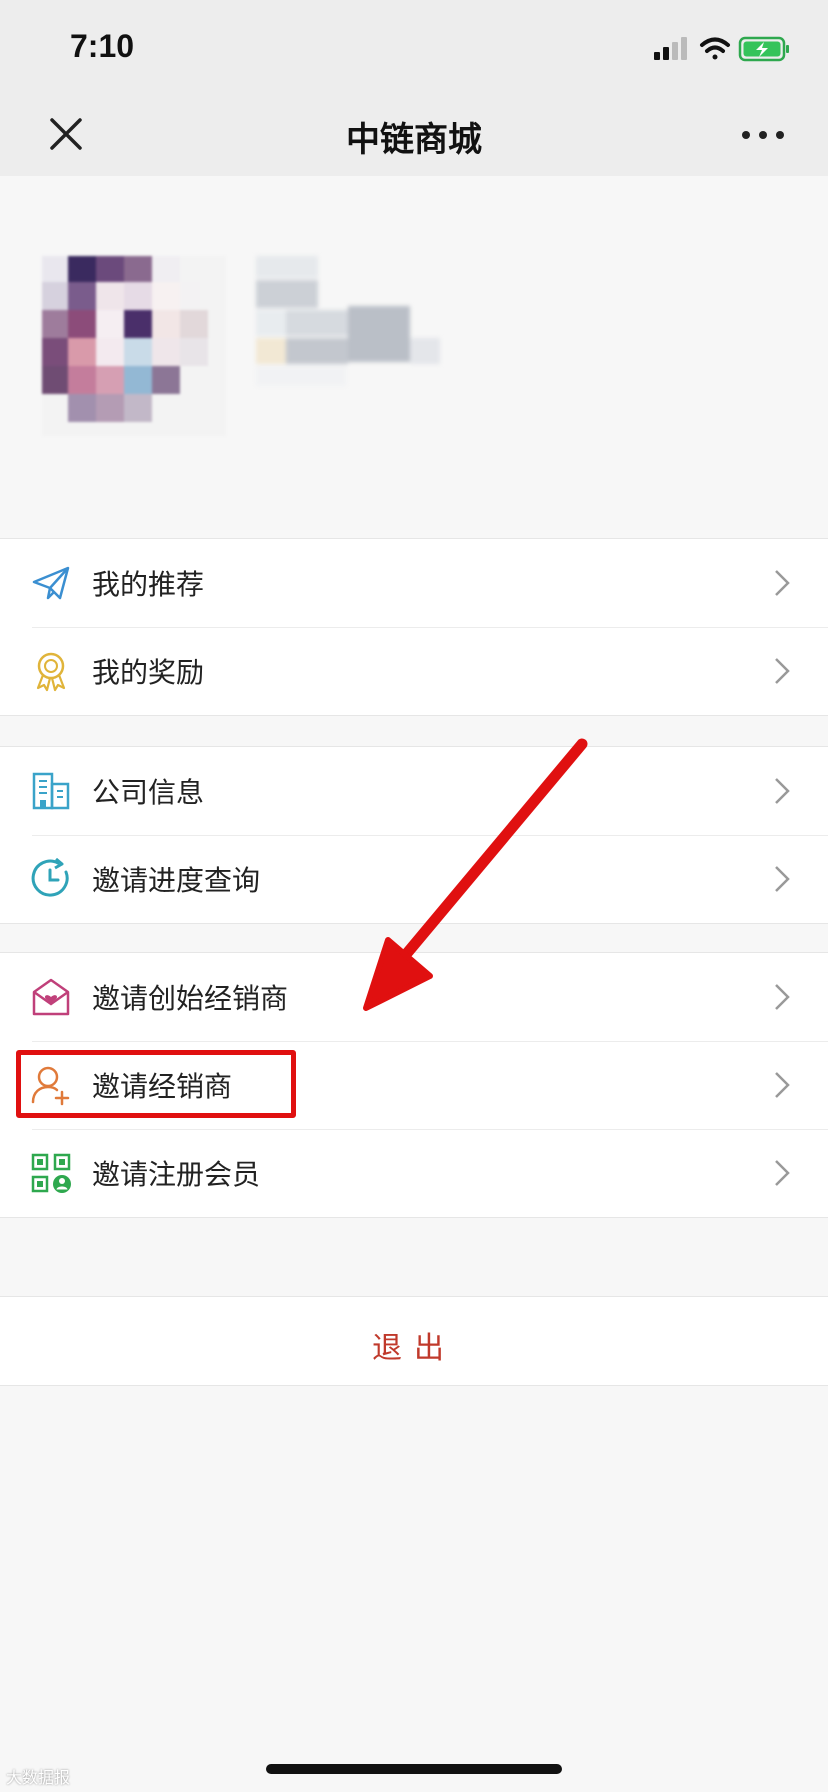 The height and width of the screenshot is (1792, 828). Describe the element at coordinates (148, 672) in the screenshot. I see `menu-item-label: 我的奖励` at that location.